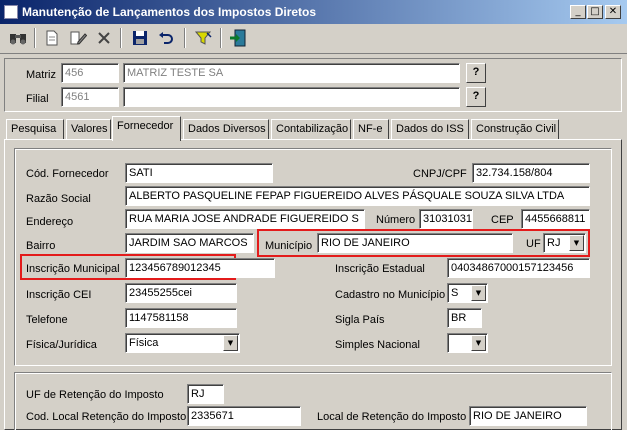  I want to click on minimize-button: _, so click(578, 12).